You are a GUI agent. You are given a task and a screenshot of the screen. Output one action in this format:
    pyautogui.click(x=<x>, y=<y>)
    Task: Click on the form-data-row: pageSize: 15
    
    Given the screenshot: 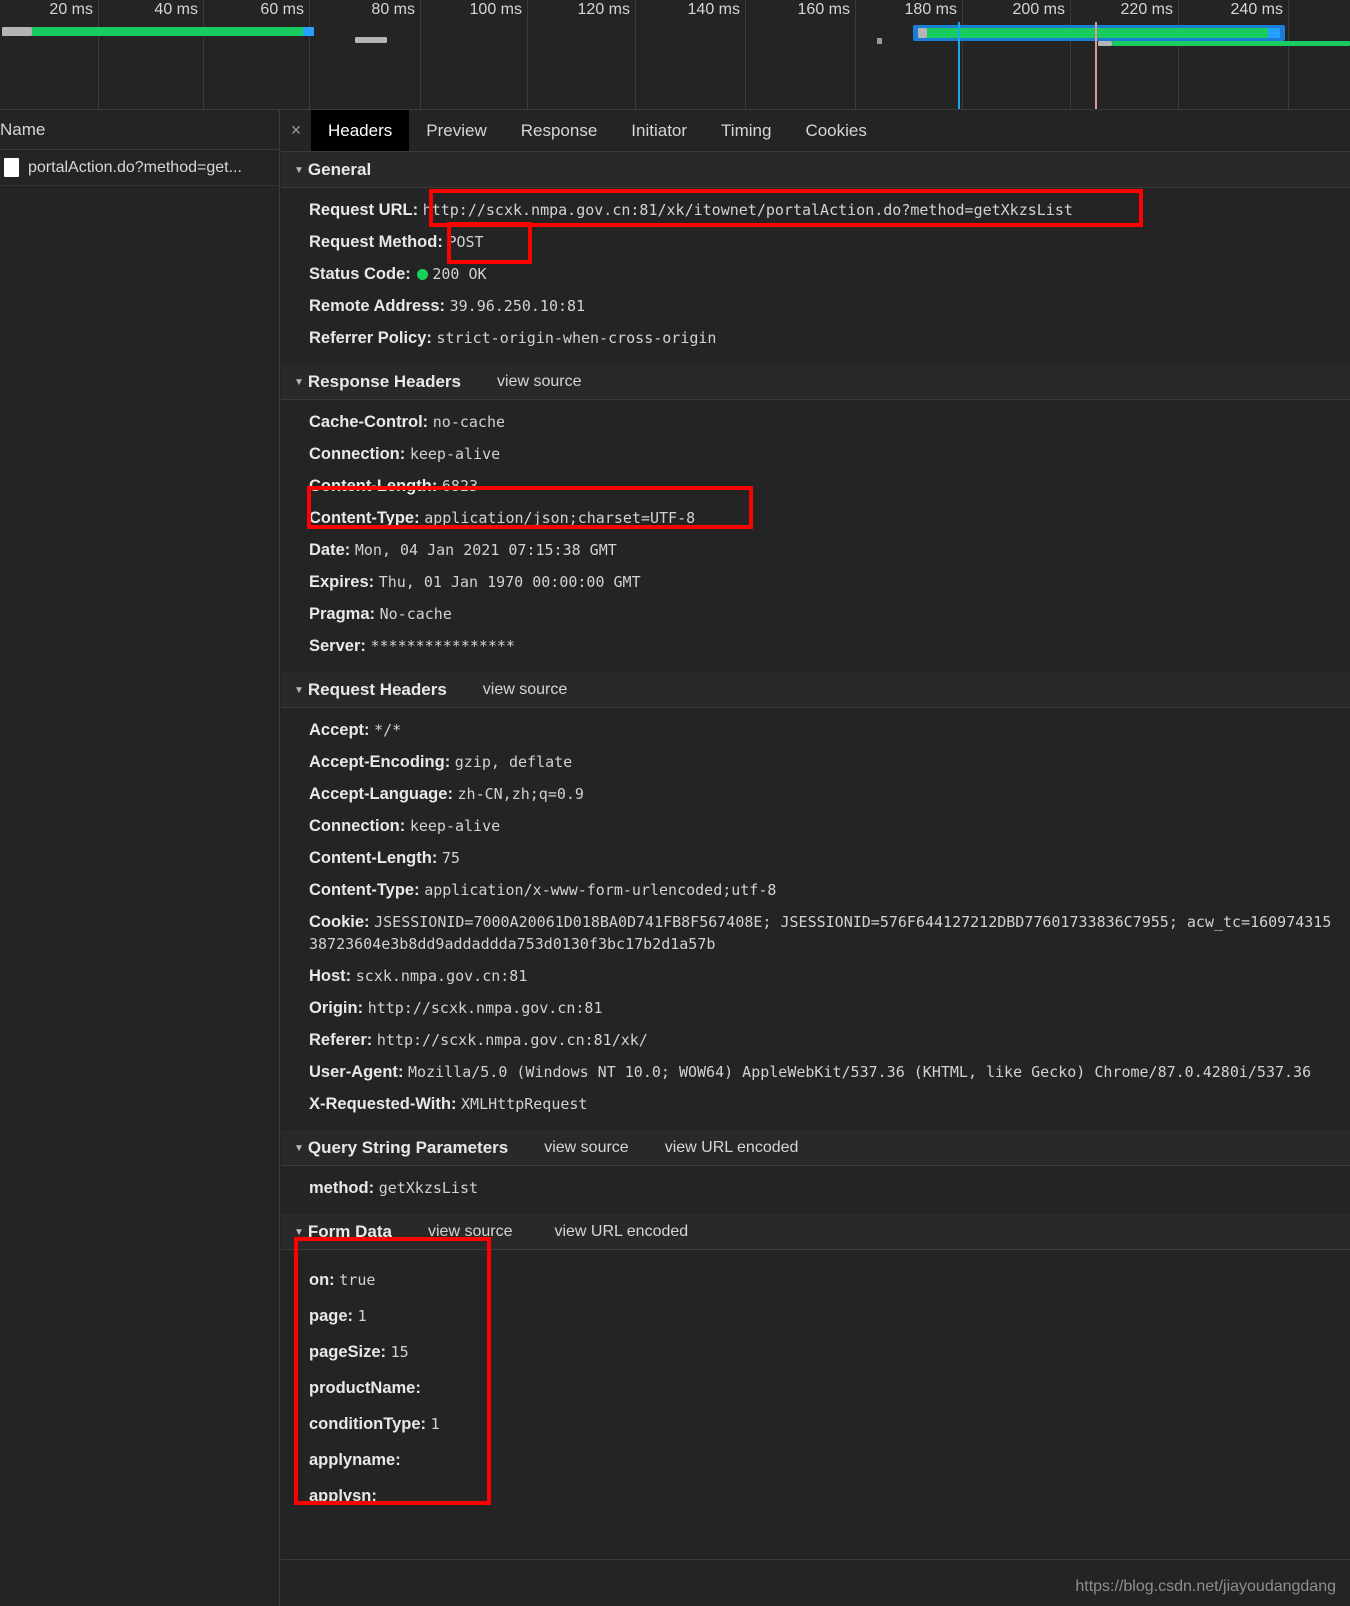 What is the action you would take?
    pyautogui.click(x=359, y=1352)
    